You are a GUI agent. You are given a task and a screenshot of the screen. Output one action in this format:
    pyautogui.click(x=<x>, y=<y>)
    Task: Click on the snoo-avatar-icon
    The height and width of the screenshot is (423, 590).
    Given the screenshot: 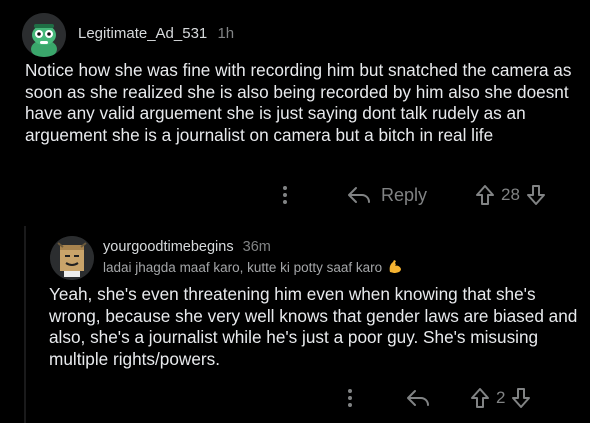 What is the action you would take?
    pyautogui.click(x=44, y=35)
    